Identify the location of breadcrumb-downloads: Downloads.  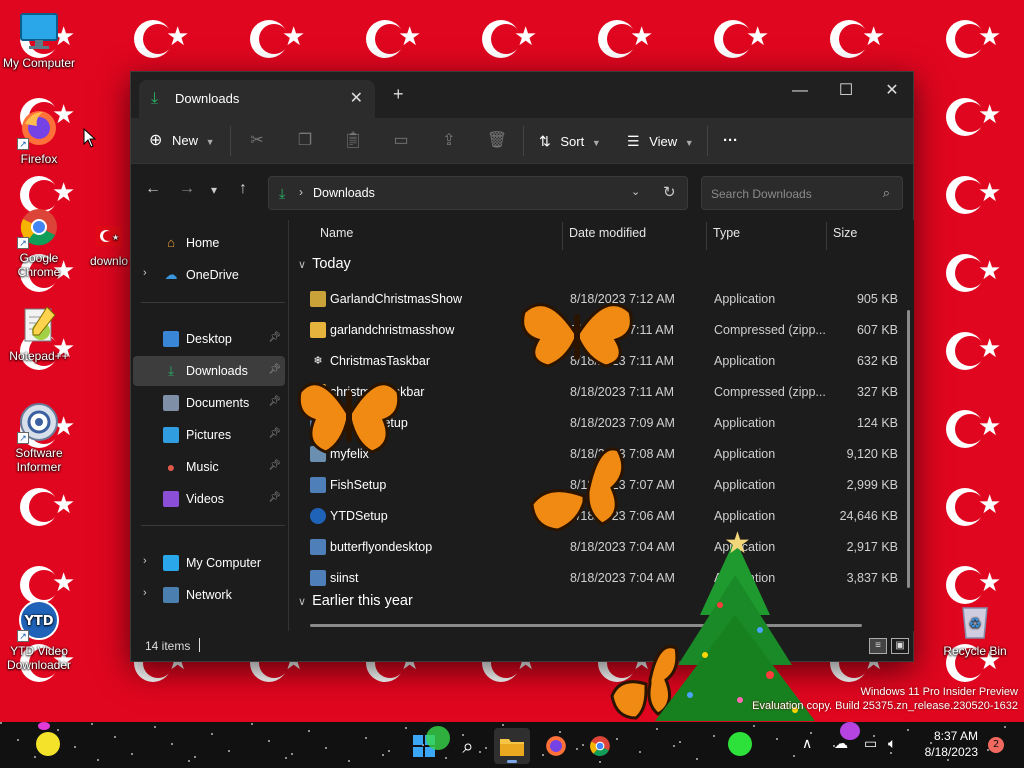
(344, 193).